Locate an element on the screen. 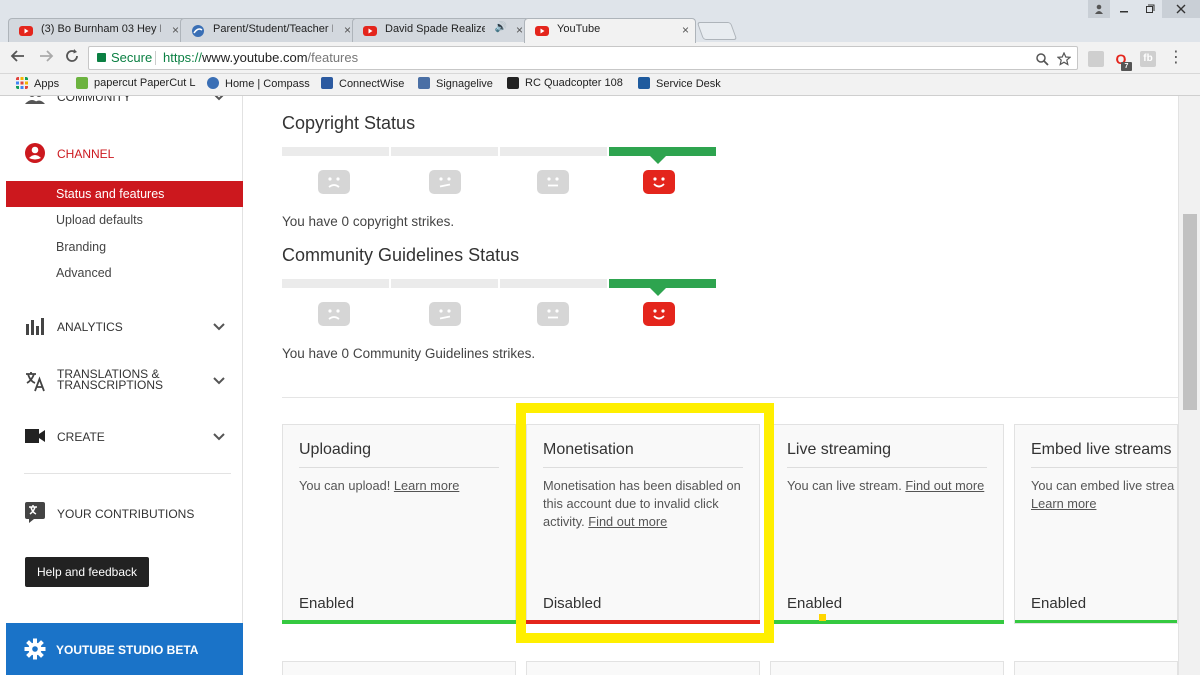  happy-face-icon is located at coordinates (659, 182).